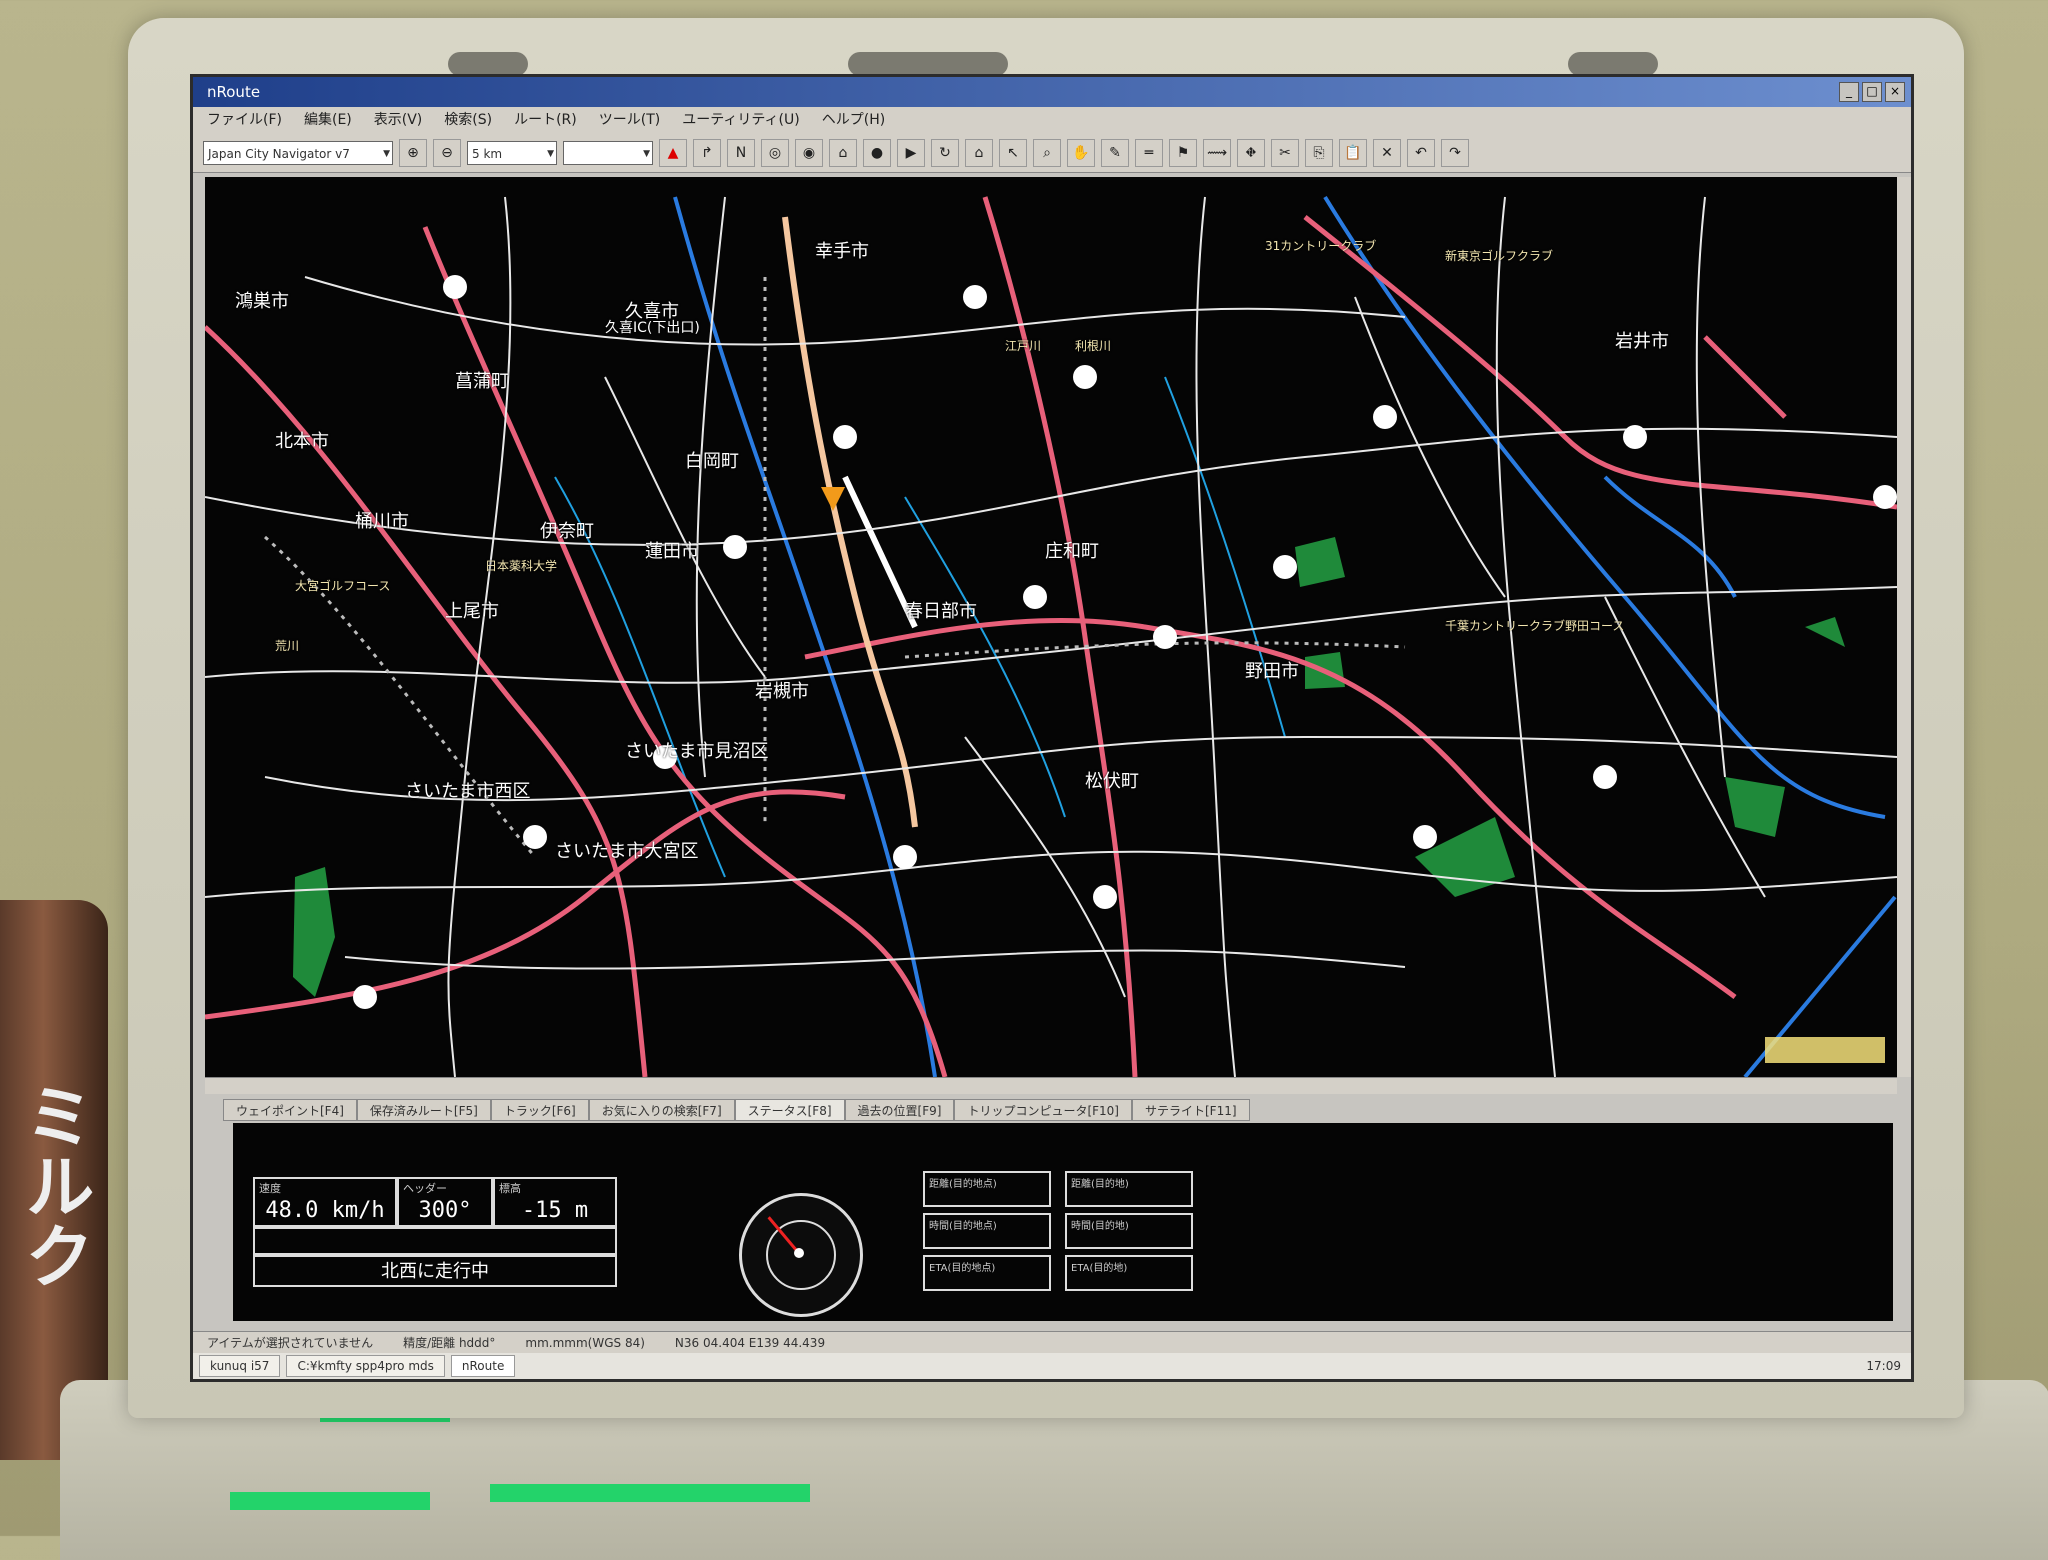  I want to click on speed-value: 48.0 km/h, so click(325, 1210).